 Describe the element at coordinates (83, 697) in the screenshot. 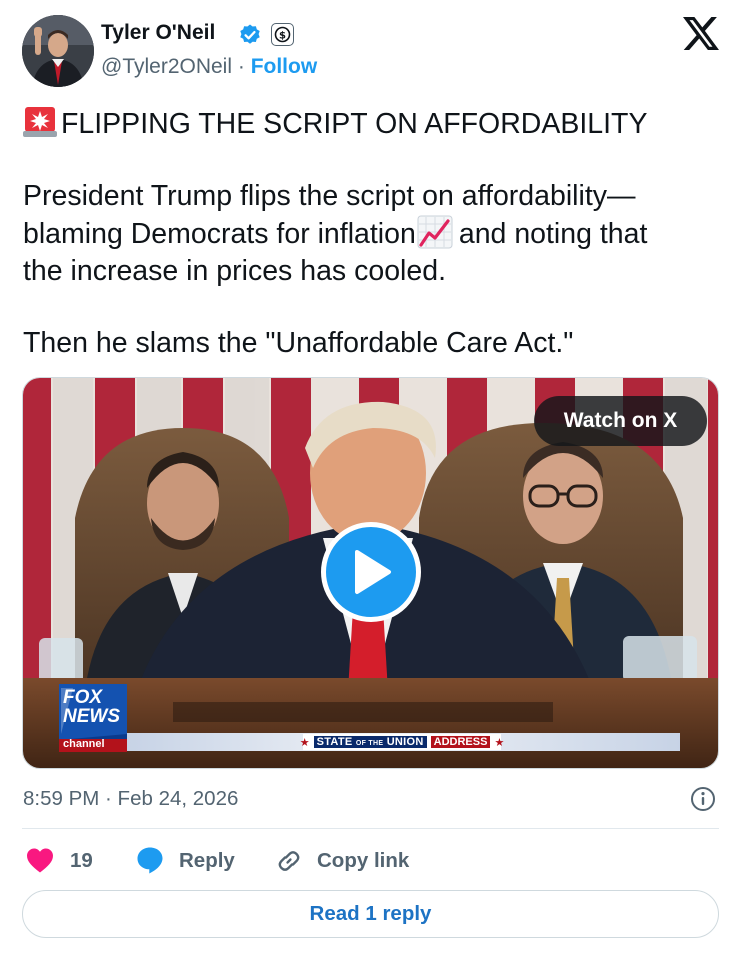

I see `fox-news-logo-line1: FOX` at that location.